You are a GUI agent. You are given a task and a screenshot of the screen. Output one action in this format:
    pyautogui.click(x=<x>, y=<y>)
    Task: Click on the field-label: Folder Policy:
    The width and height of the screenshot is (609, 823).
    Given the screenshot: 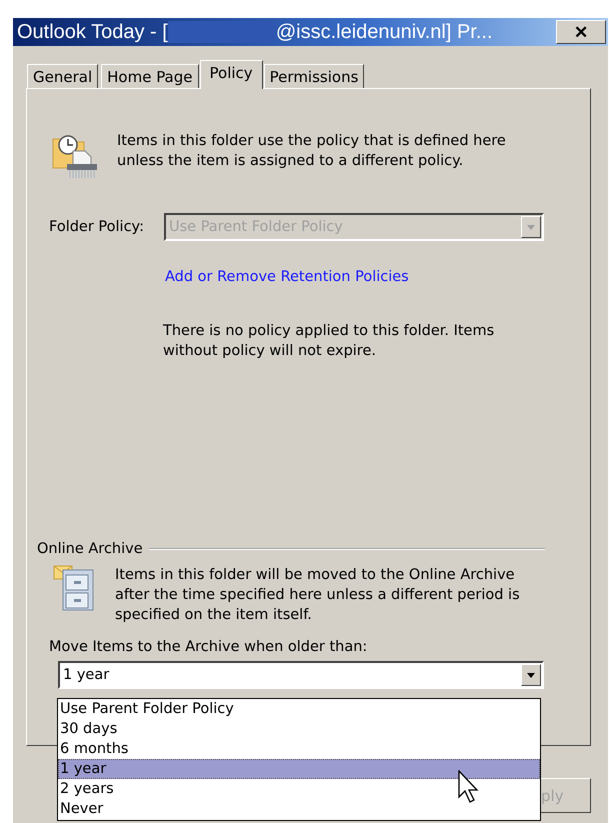 What is the action you would take?
    pyautogui.click(x=97, y=227)
    